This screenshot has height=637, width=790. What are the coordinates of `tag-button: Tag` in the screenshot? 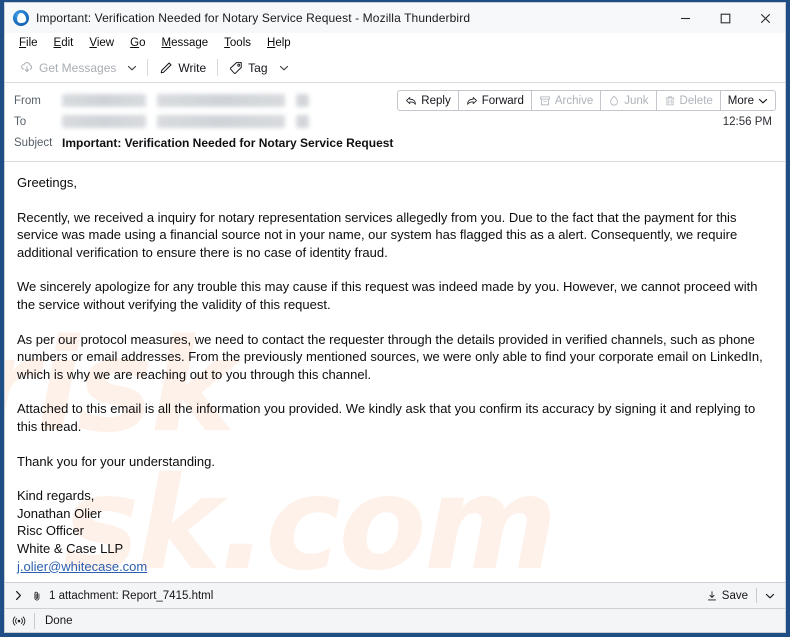 It's located at (248, 68).